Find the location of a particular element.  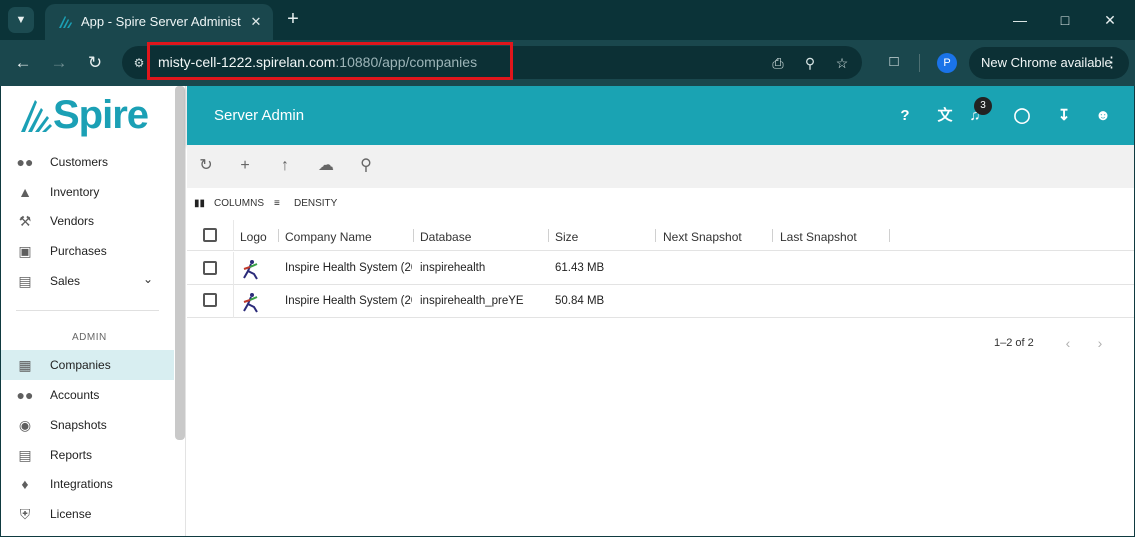

translate-icon: 文 is located at coordinates (945, 116).